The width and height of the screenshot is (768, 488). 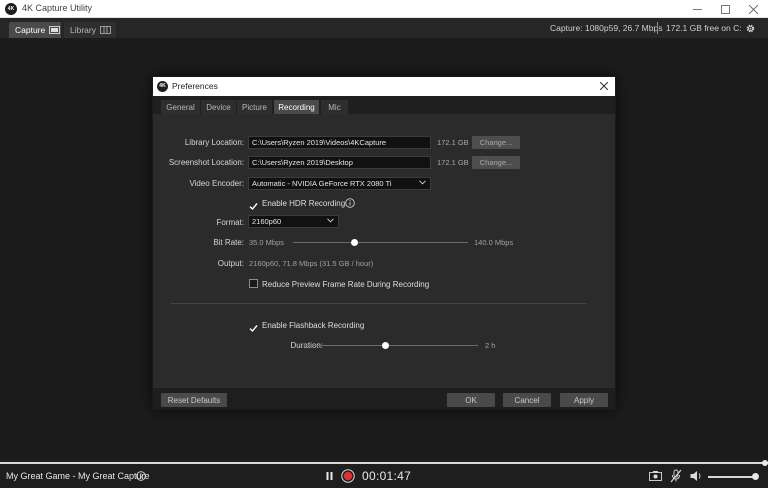 I want to click on bitrate-slider-handle, so click(x=354, y=242).